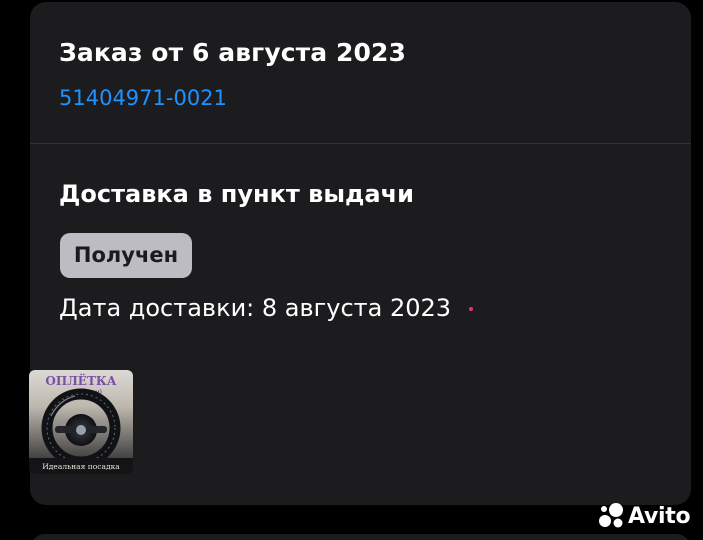  I want to click on product-thumbnail: ОПЛЁТКА (38 см) Идеальная посадка, so click(81, 422).